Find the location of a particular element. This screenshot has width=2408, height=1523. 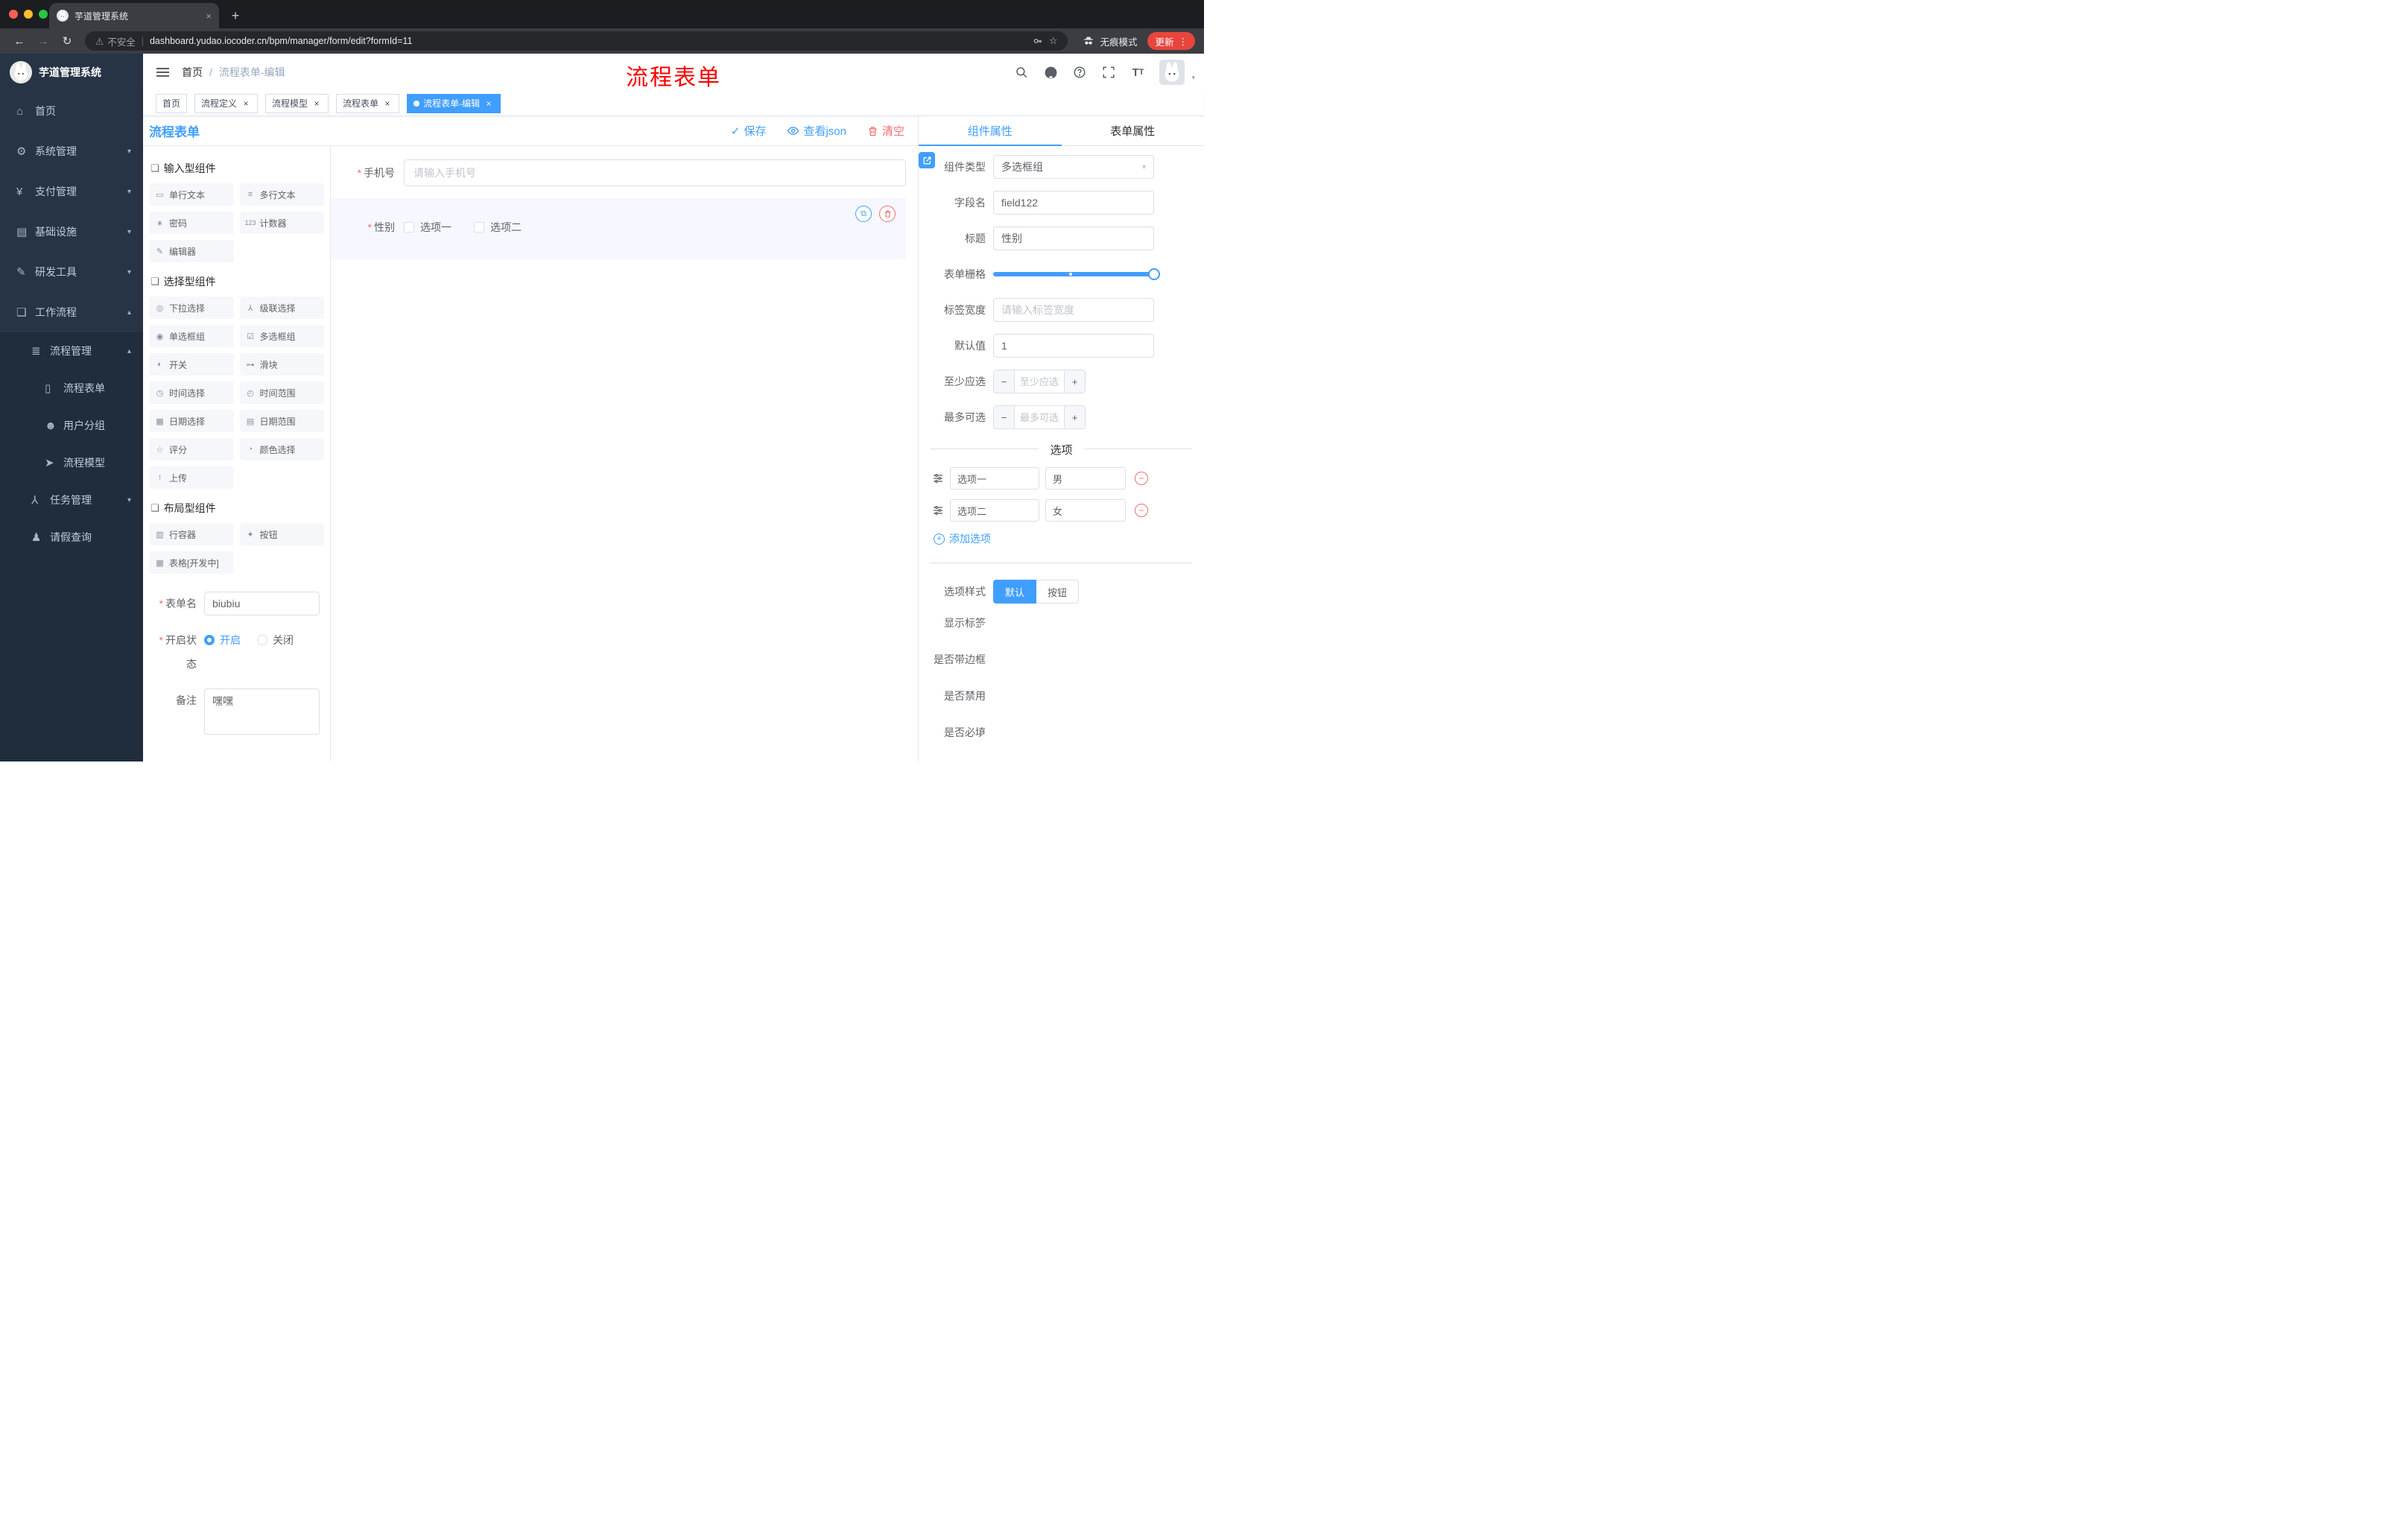

sidebar-item-devtools: ✎ 研发工具 ▾ is located at coordinates (71, 272).